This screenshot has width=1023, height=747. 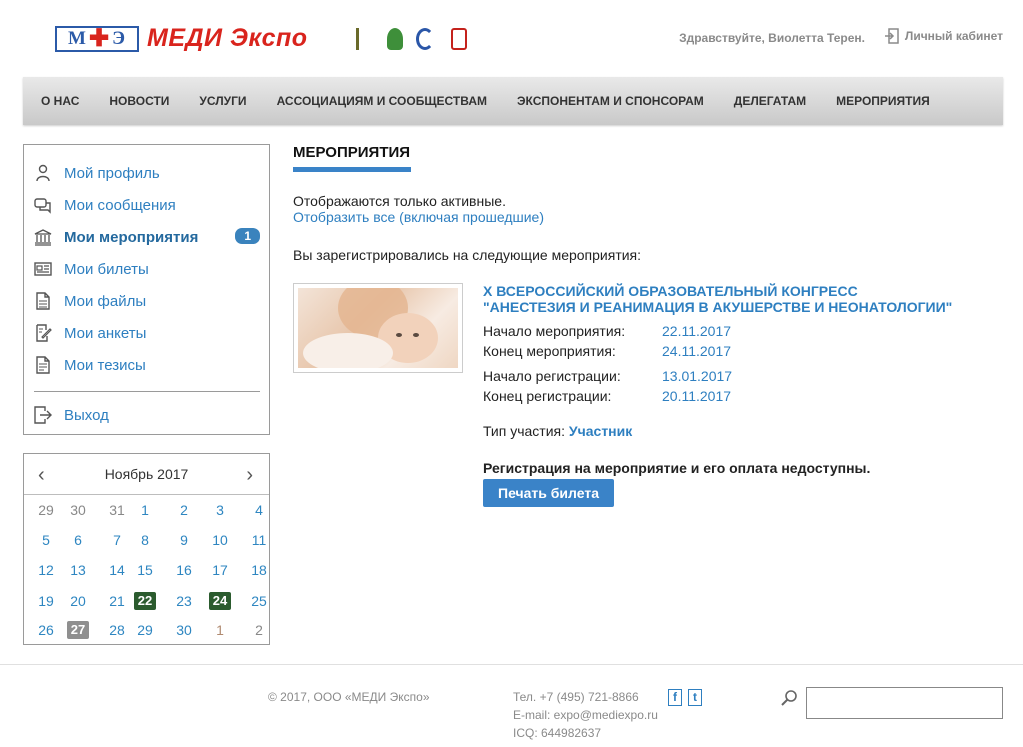 I want to click on nav-events: МЕРОПРИЯТИЯ, so click(x=883, y=101).